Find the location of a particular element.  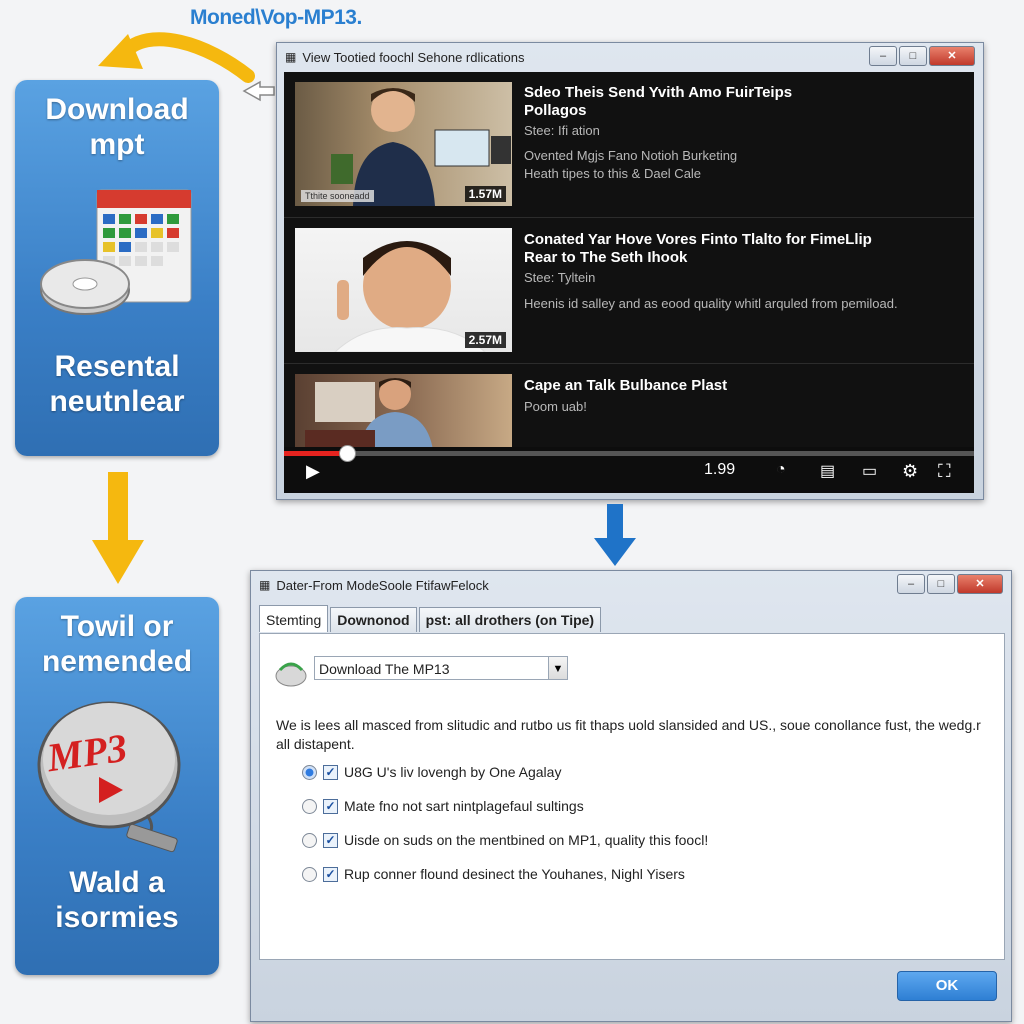

ok-button: OK is located at coordinates (947, 986).